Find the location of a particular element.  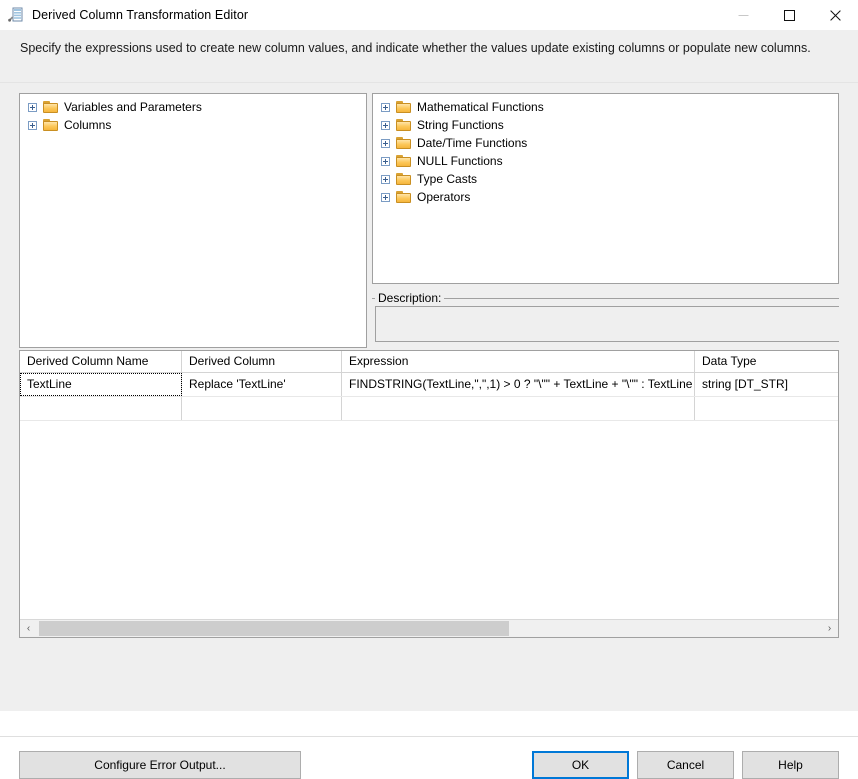

cell-data-type is located at coordinates (766, 408).